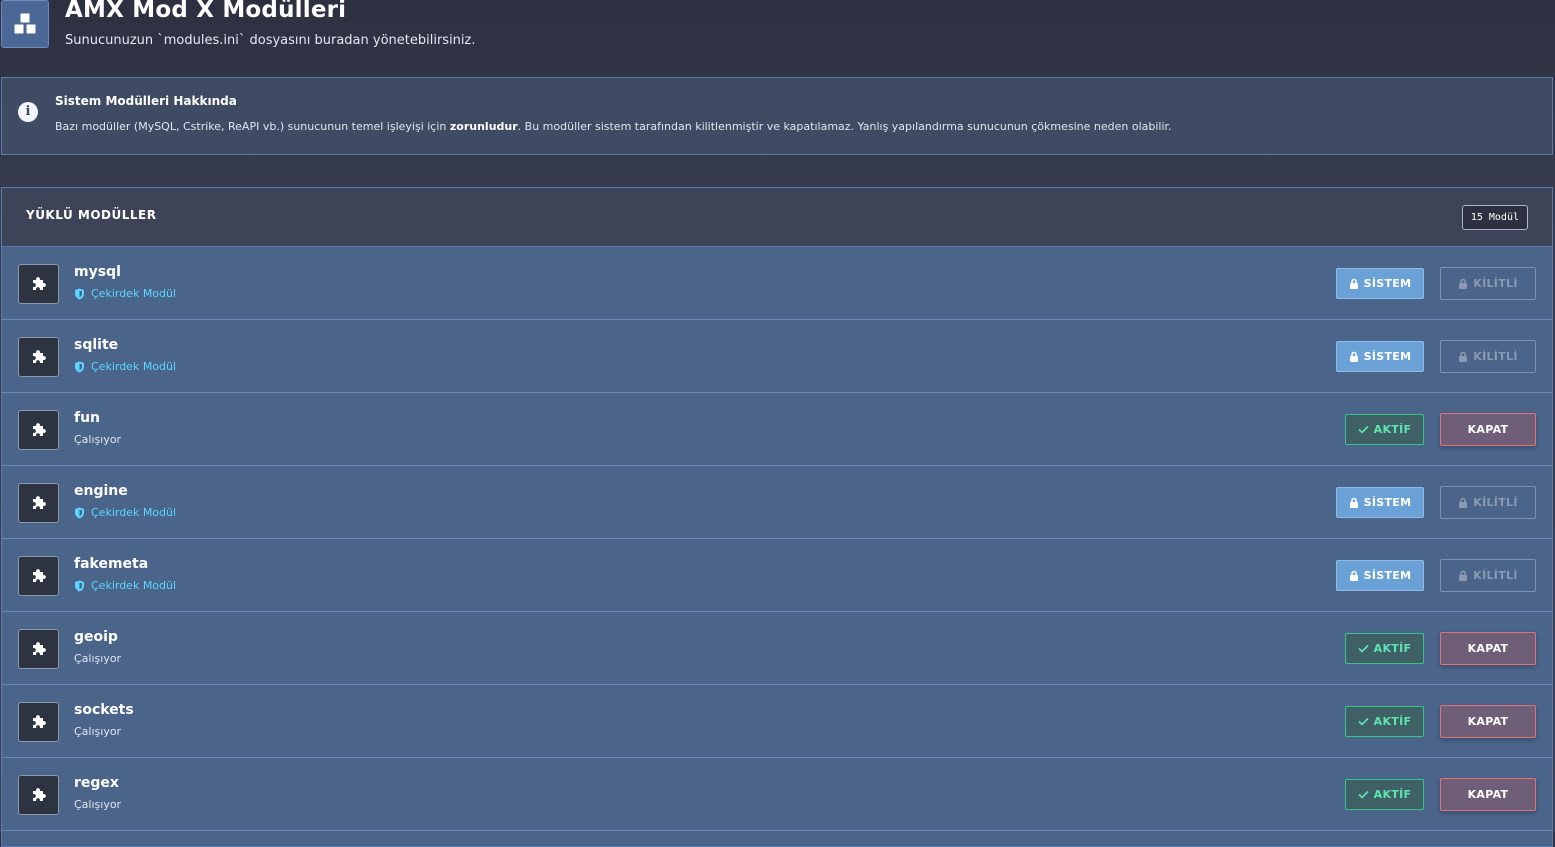 The width and height of the screenshot is (1555, 847). I want to click on module-count-badge: 15 Modül, so click(1494, 217).